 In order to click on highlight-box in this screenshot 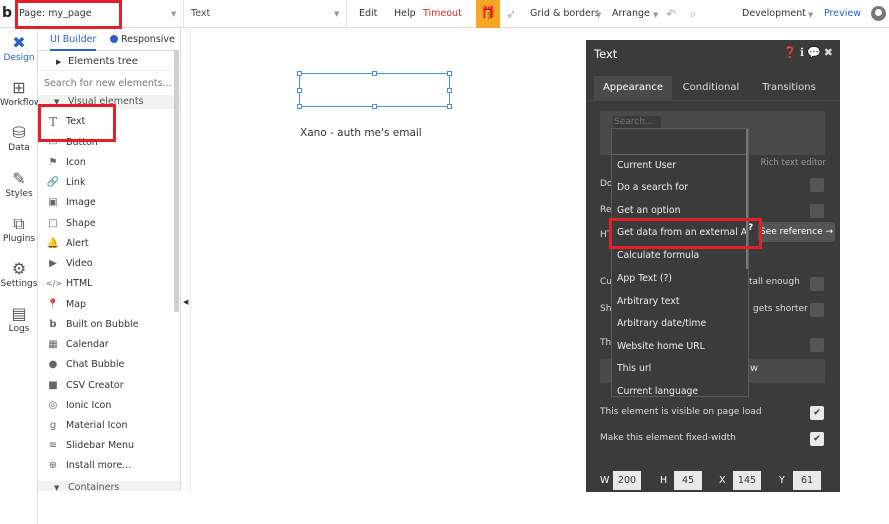, I will do `click(685, 233)`.